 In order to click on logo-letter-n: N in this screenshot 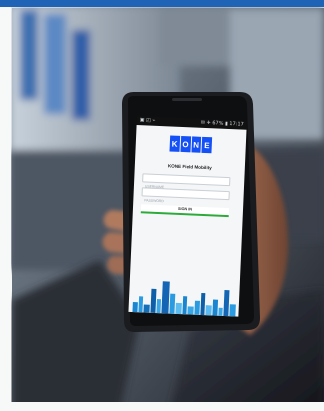, I will do `click(196, 144)`.